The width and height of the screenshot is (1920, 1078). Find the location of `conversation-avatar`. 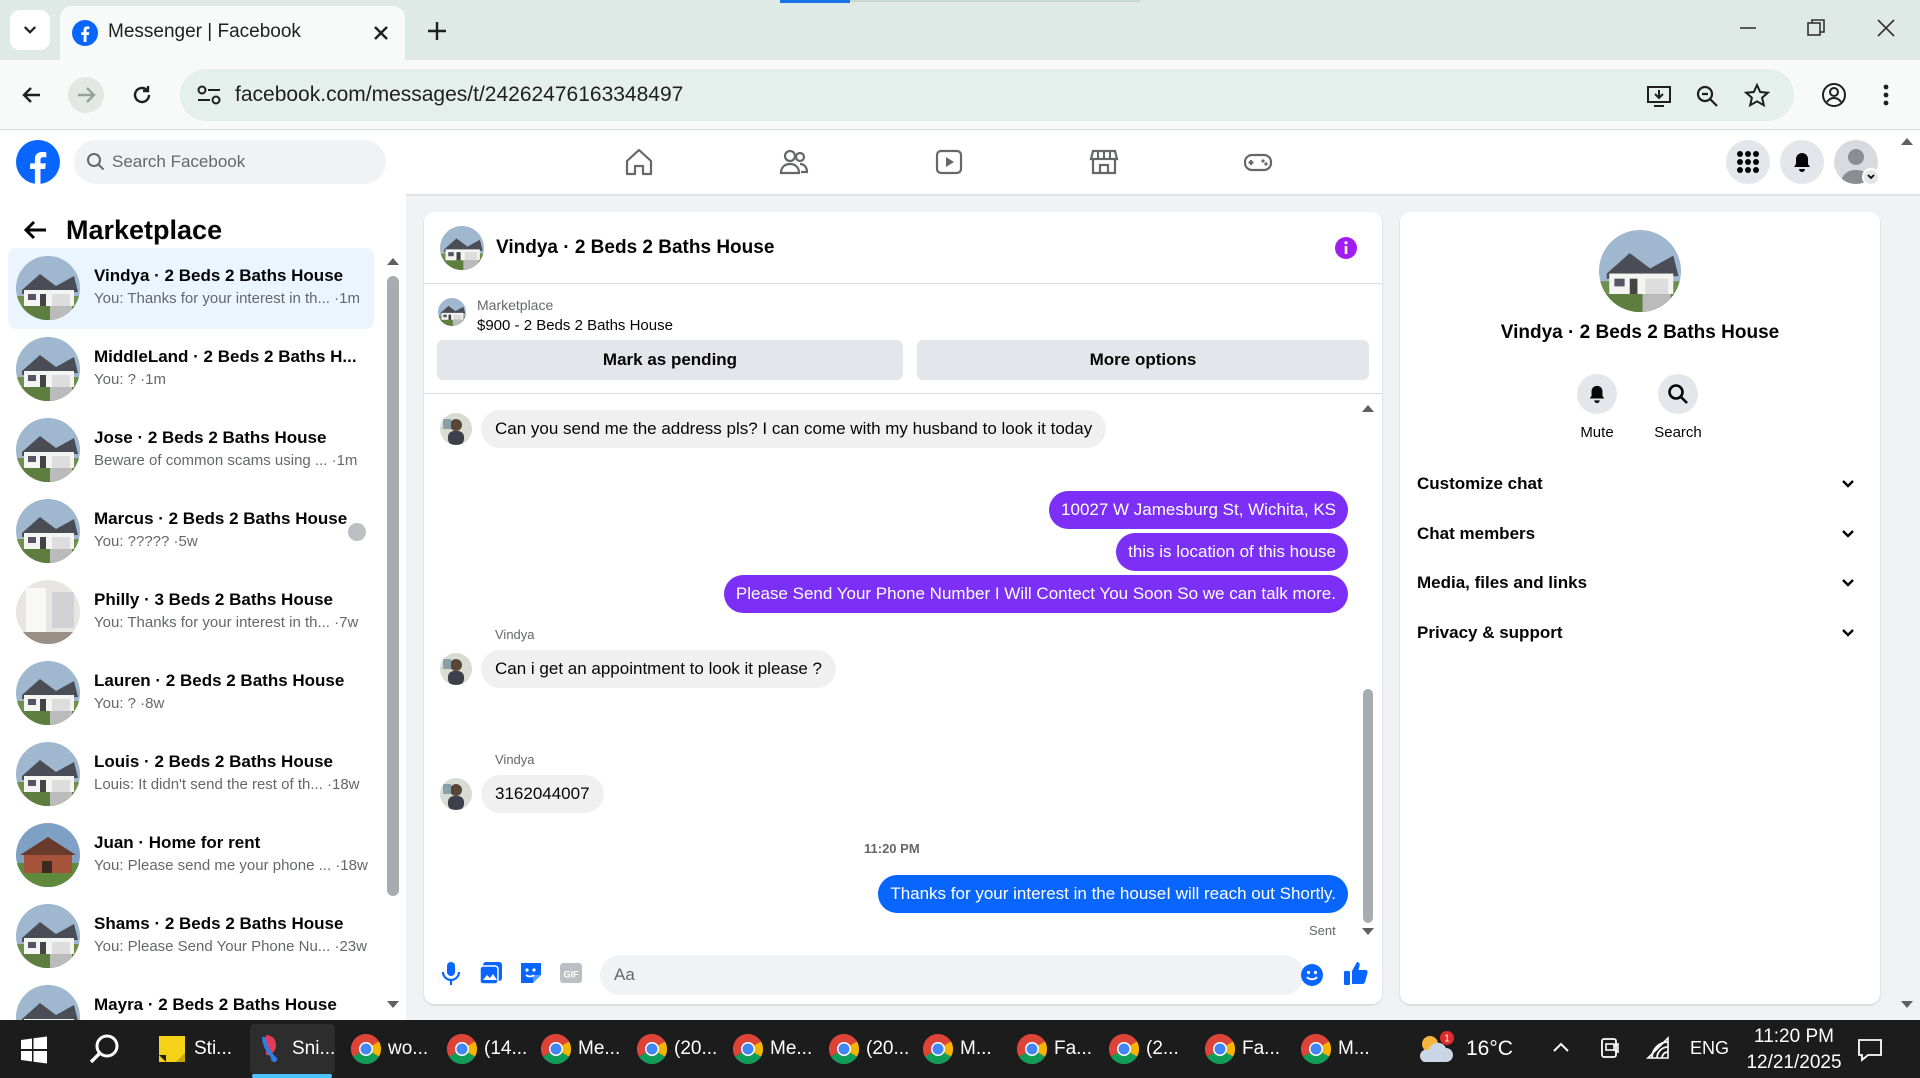

conversation-avatar is located at coordinates (1640, 271).